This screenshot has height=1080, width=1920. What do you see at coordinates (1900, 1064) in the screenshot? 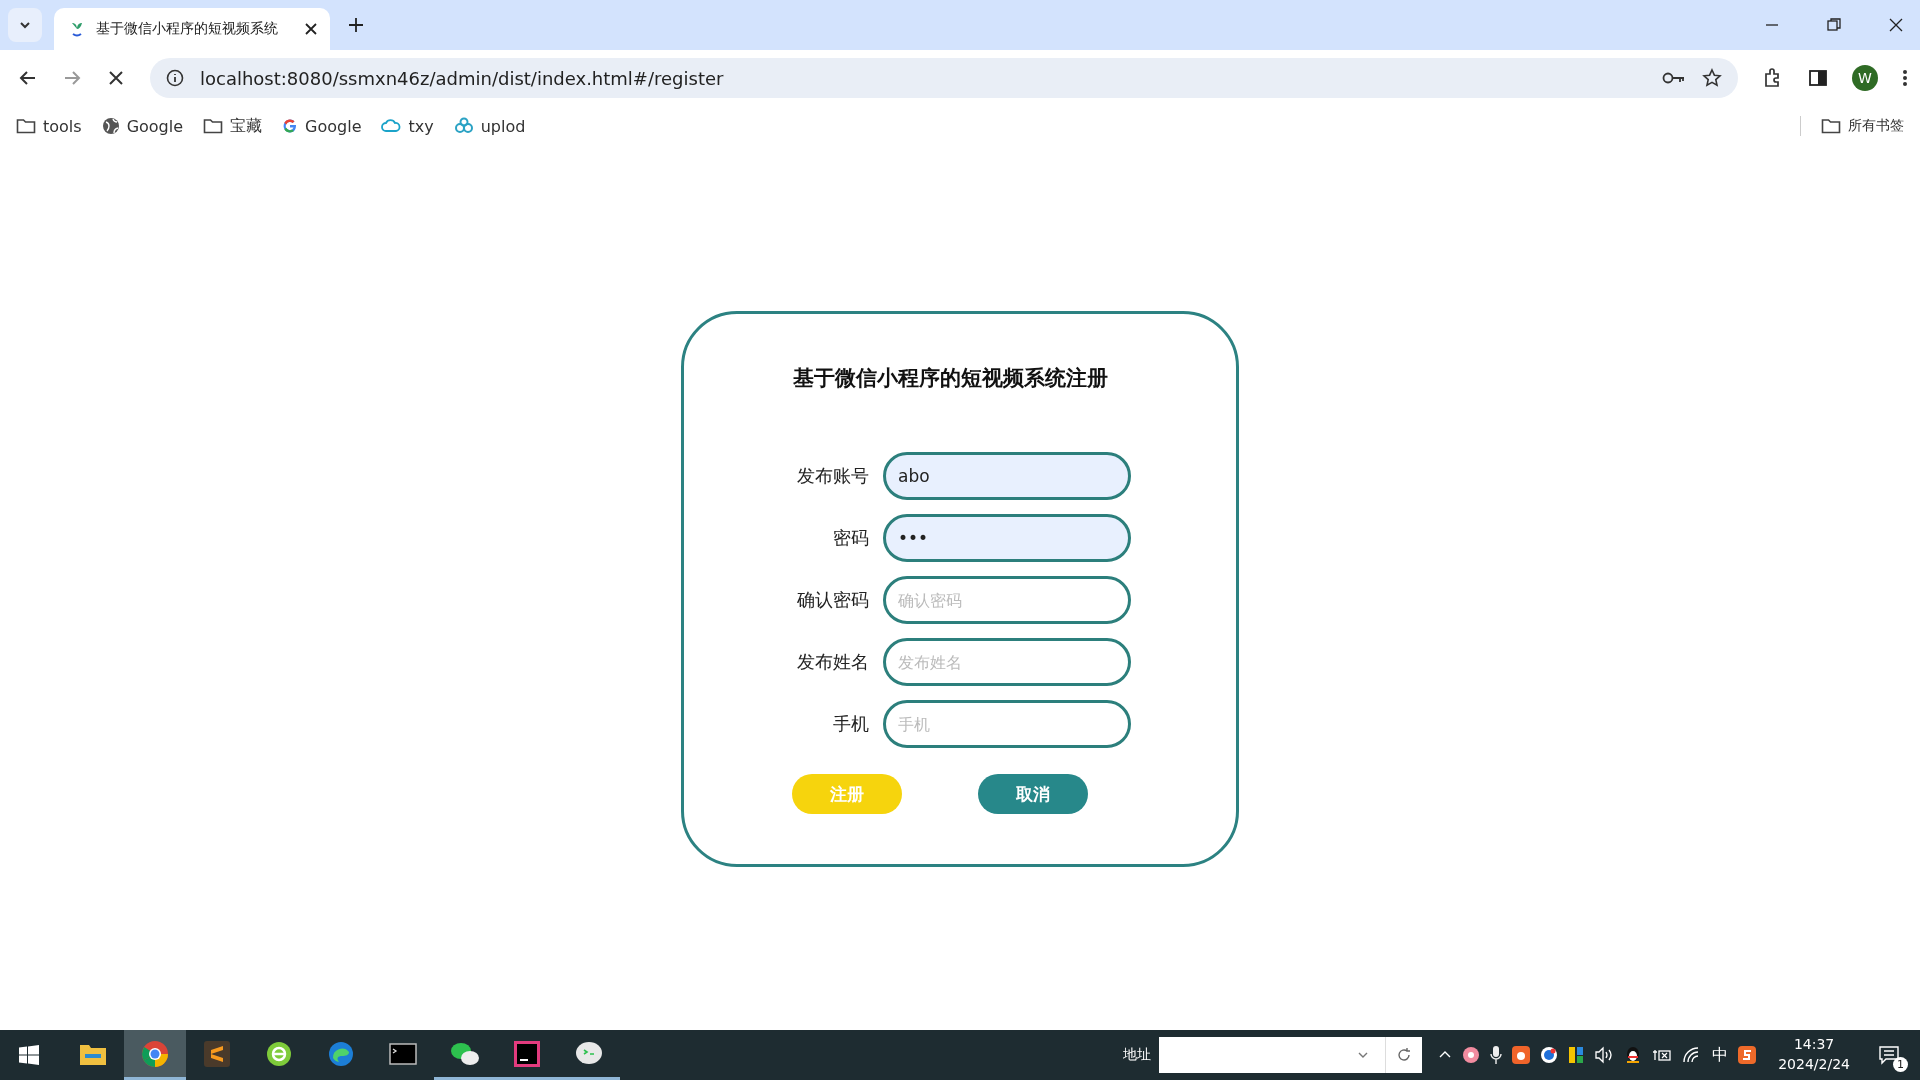
I see `notification-count: 1` at bounding box center [1900, 1064].